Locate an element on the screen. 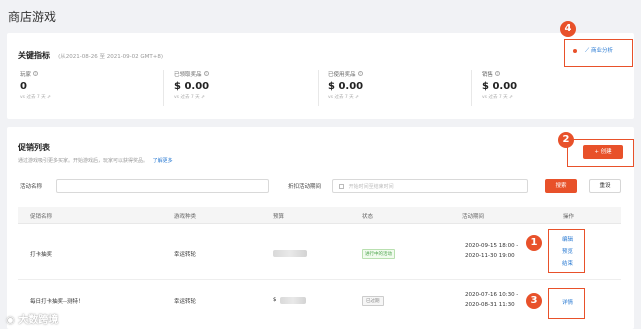  metric-label: 玩家 is located at coordinates (26, 75).